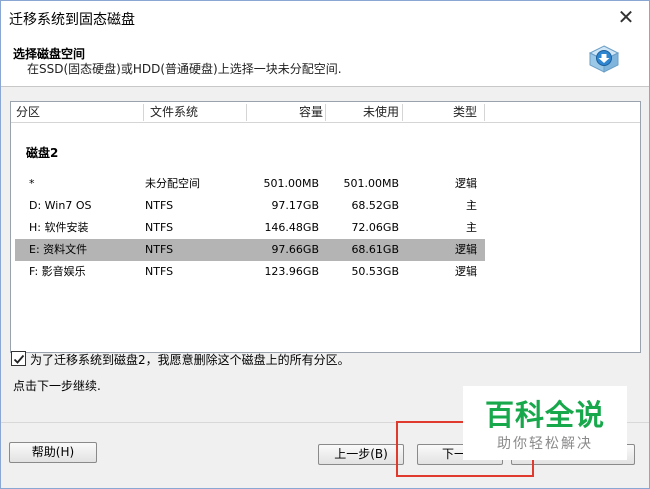 The height and width of the screenshot is (489, 650). I want to click on column-header-filesystem: 文件系统, so click(174, 112).